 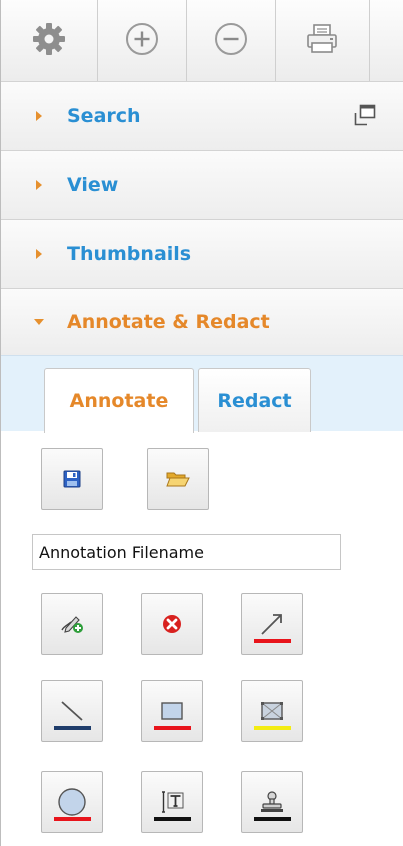 I want to click on line-color-bar, so click(x=72, y=728).